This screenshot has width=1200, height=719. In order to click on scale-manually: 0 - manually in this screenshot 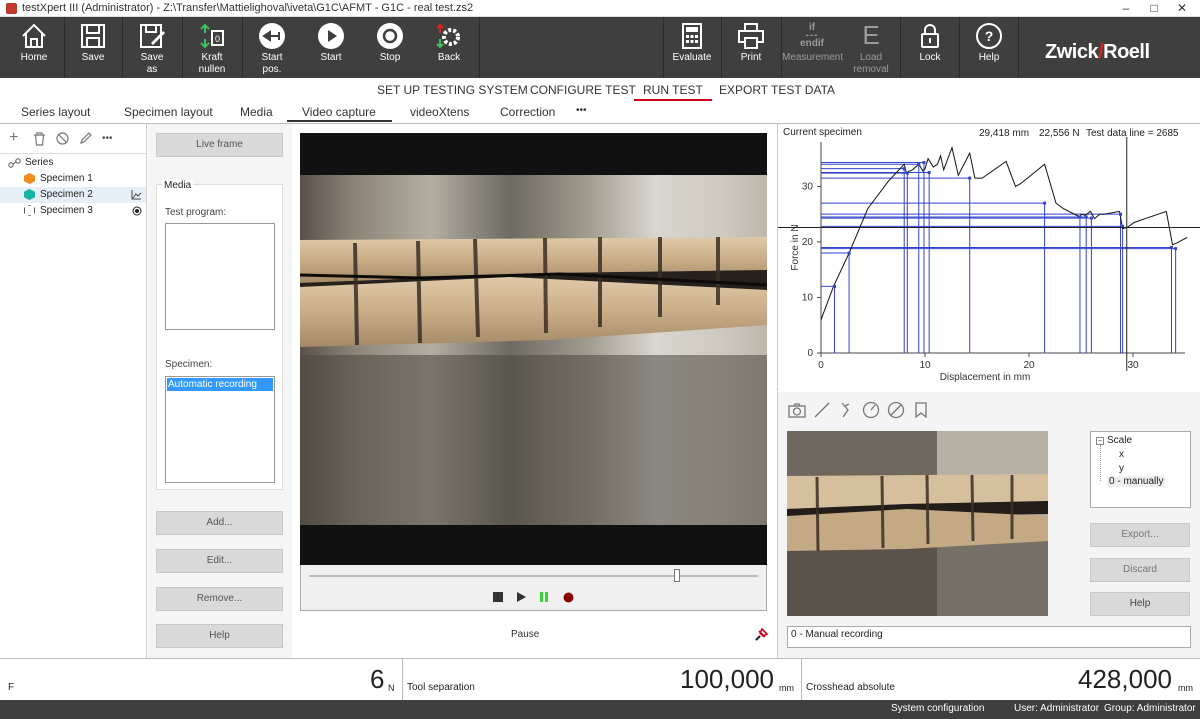, I will do `click(1136, 481)`.